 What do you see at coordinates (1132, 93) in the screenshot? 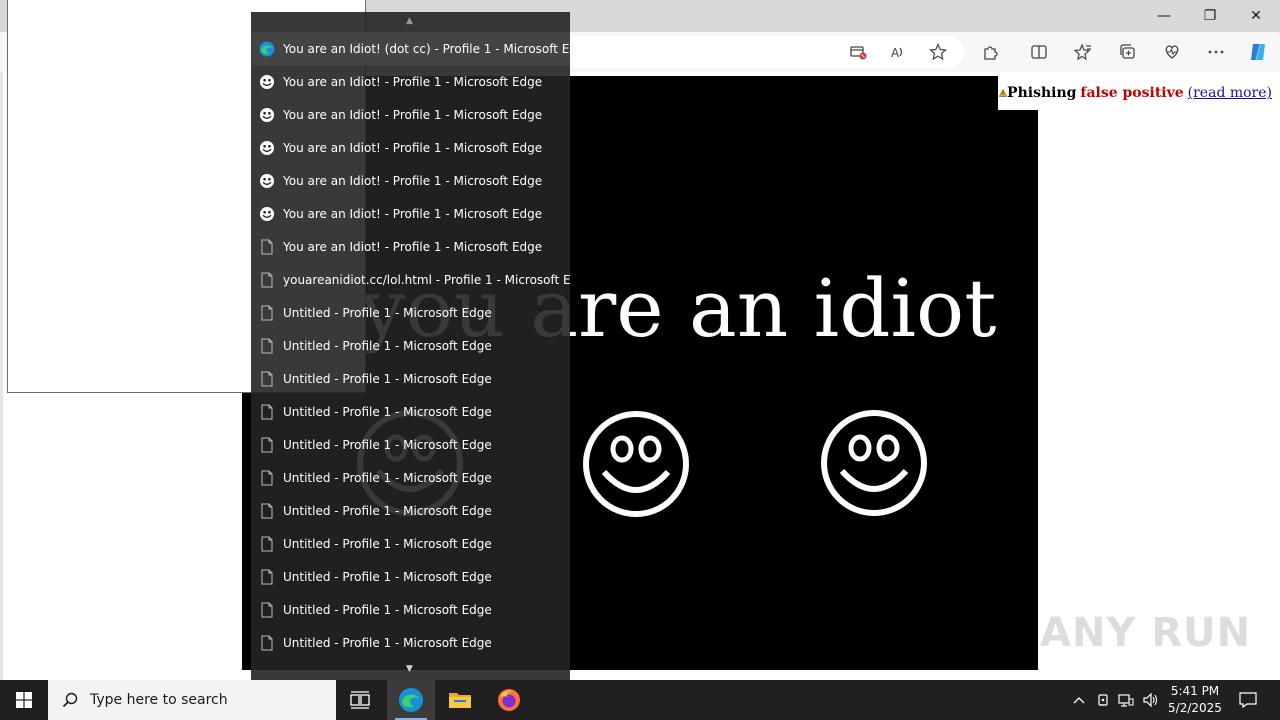
I see `false-positive-label: false positive` at bounding box center [1132, 93].